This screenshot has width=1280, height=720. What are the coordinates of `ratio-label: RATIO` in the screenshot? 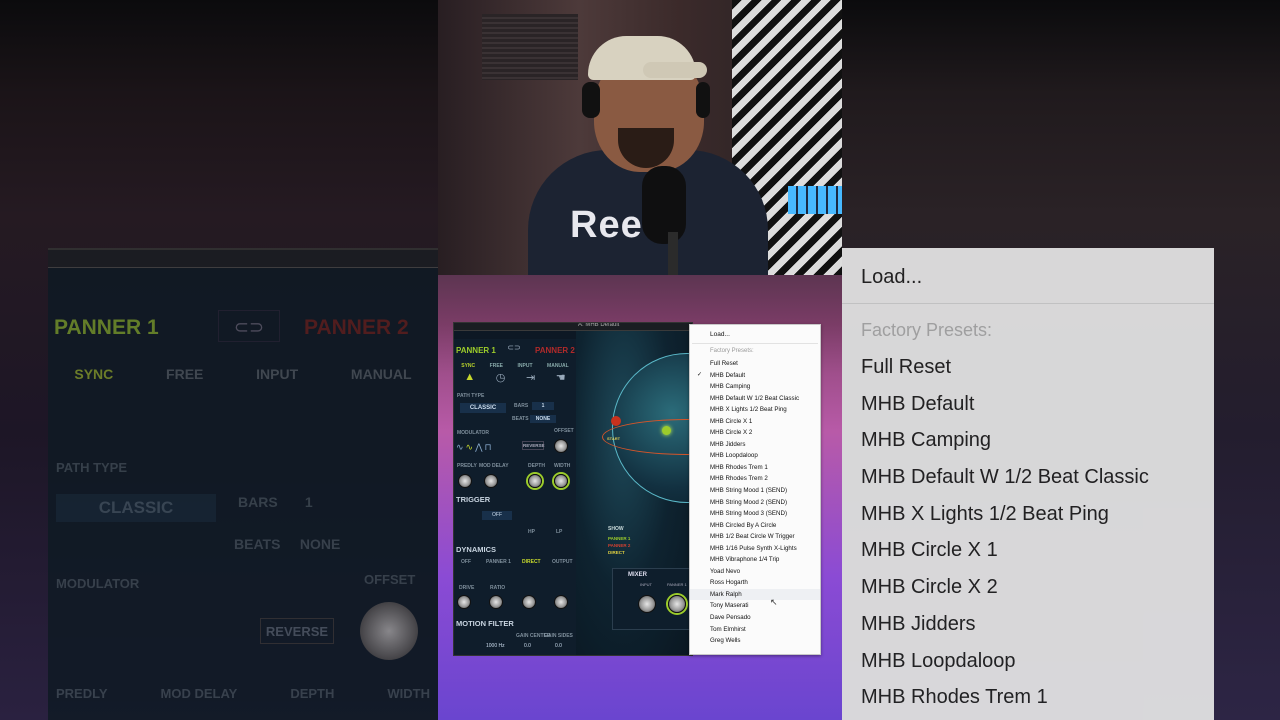 It's located at (498, 588).